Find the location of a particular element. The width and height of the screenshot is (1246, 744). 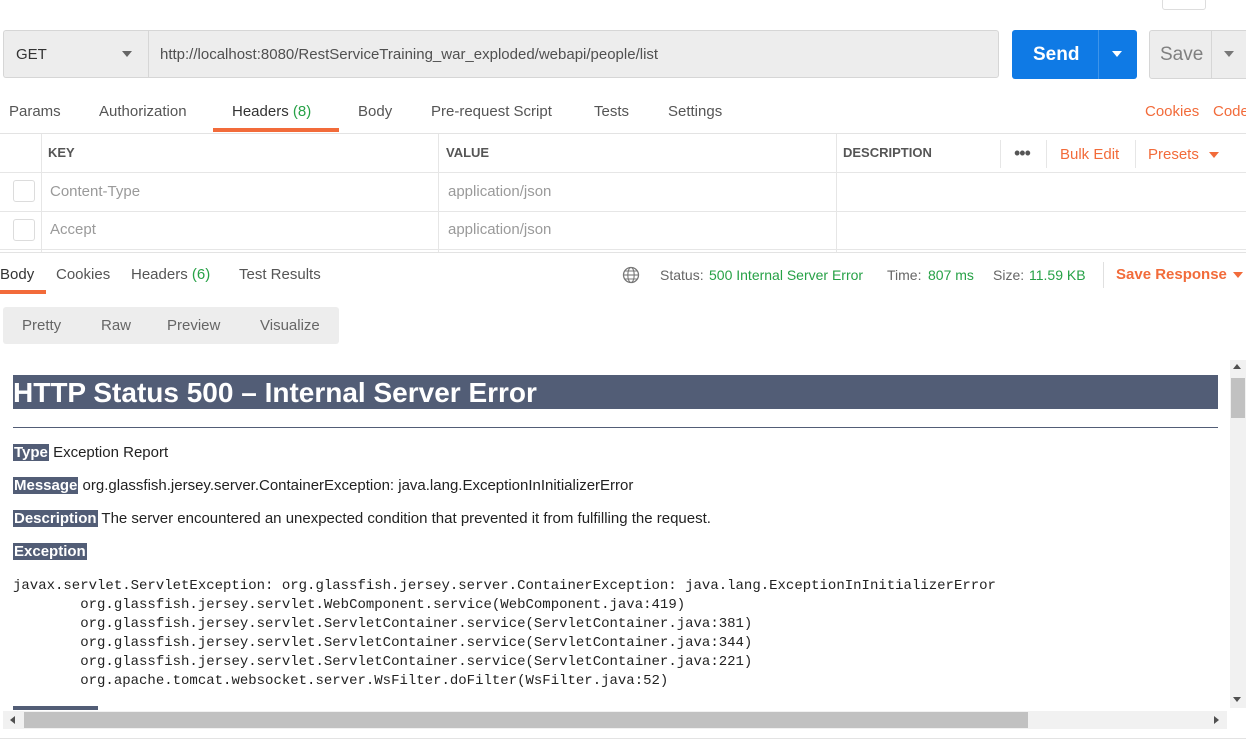

response-tab-headers: Headers (6) is located at coordinates (170, 274).